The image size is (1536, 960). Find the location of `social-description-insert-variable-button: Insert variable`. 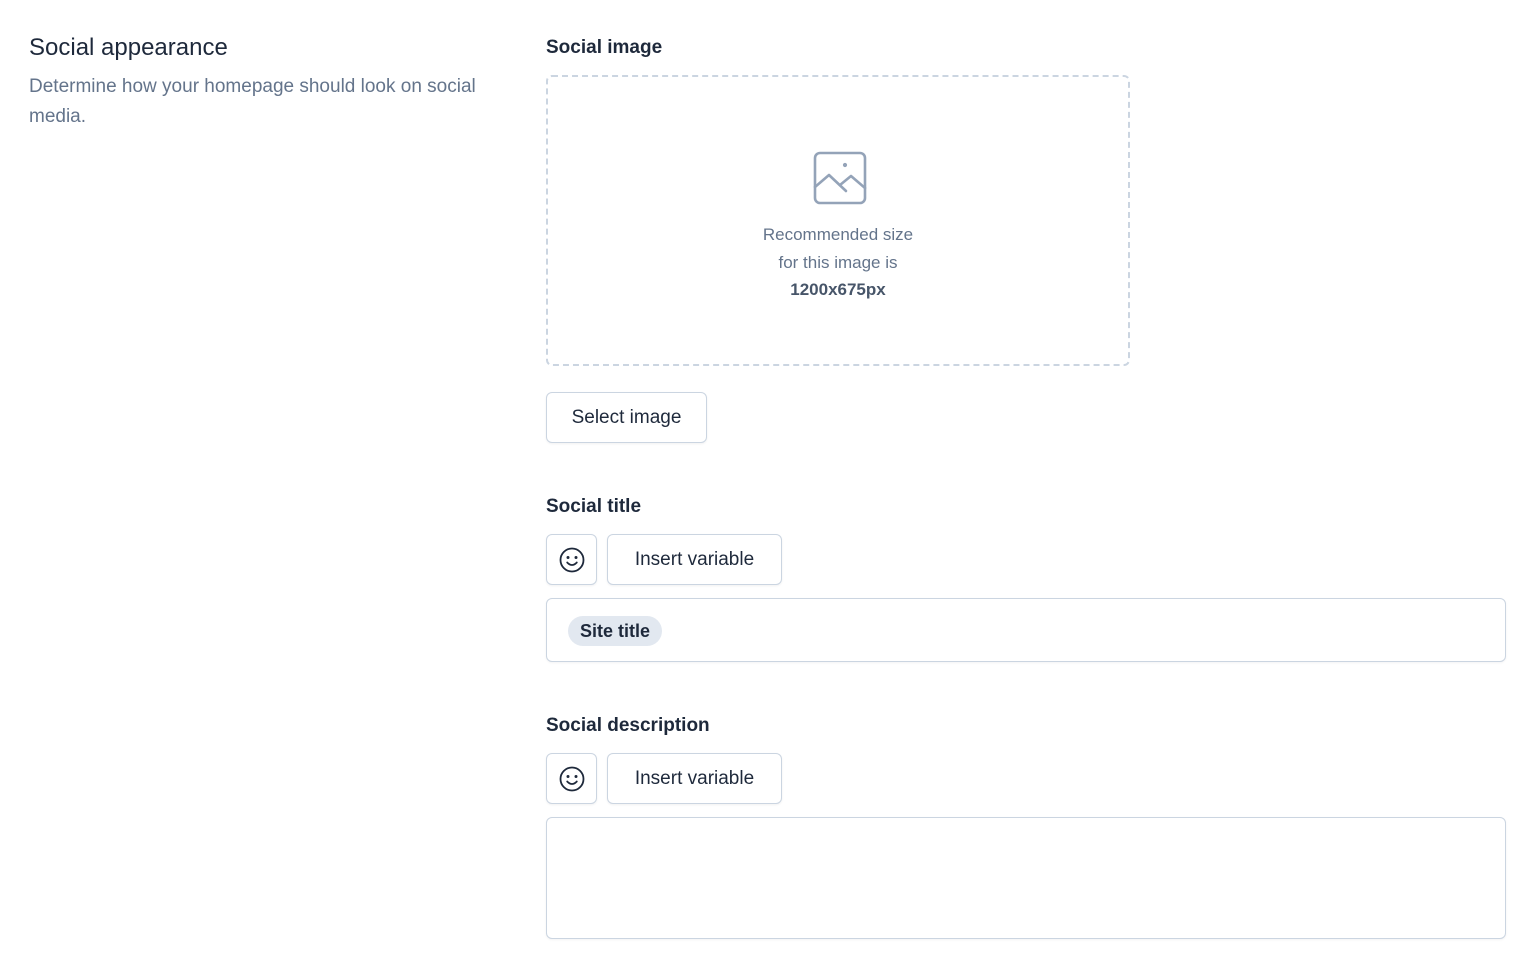

social-description-insert-variable-button: Insert variable is located at coordinates (694, 778).